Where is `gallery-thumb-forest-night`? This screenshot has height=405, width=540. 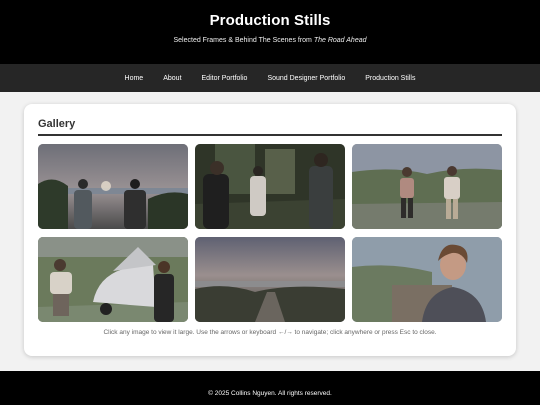
gallery-thumb-forest-night is located at coordinates (270, 186).